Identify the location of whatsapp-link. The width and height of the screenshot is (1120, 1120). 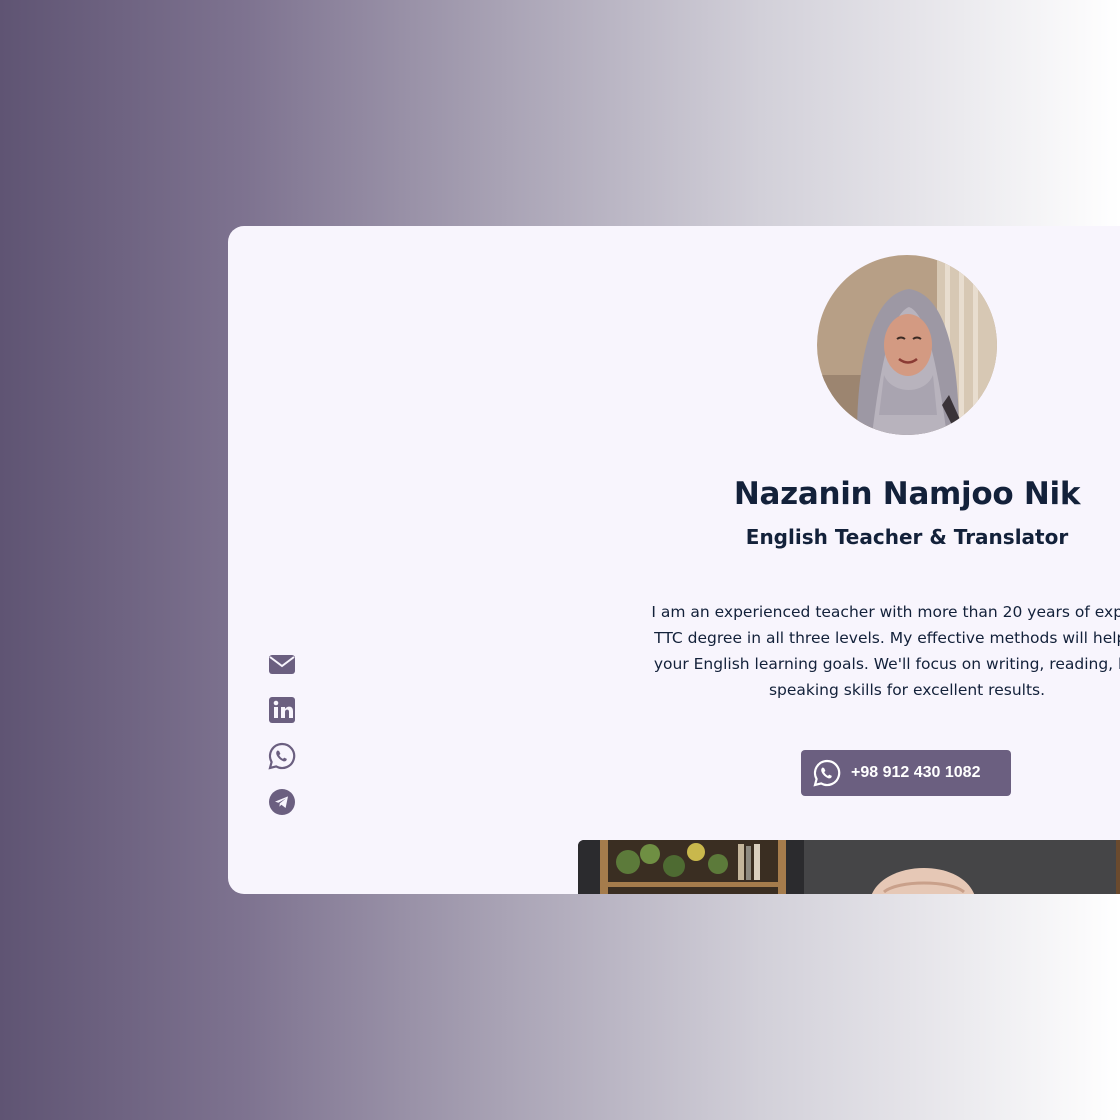
(282, 756).